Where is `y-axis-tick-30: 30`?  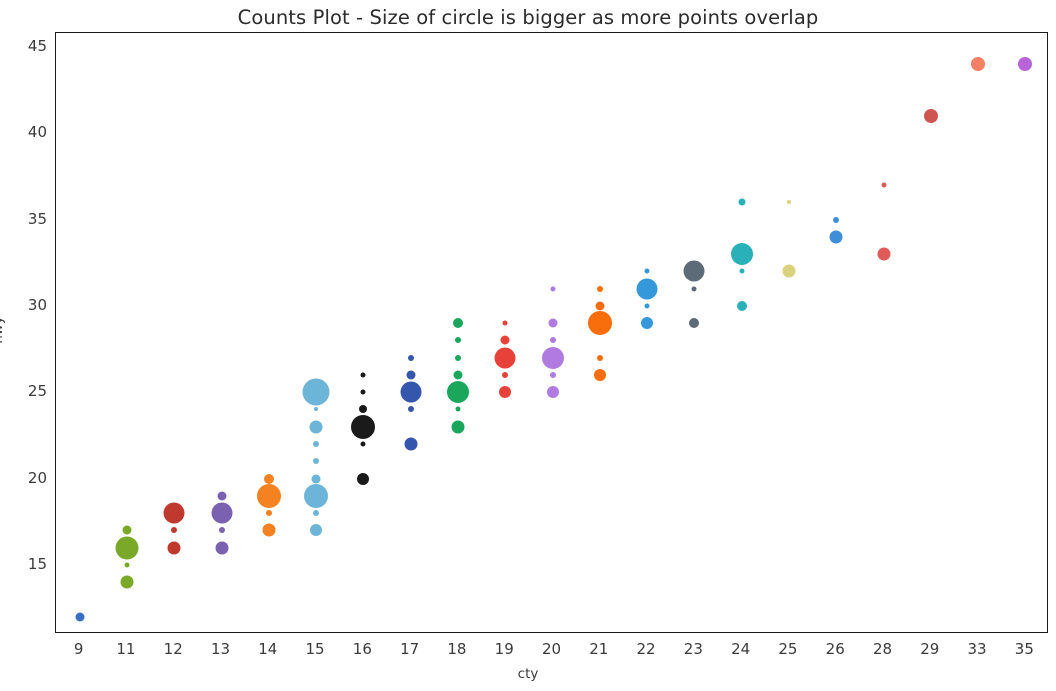 y-axis-tick-30: 30 is located at coordinates (37, 304).